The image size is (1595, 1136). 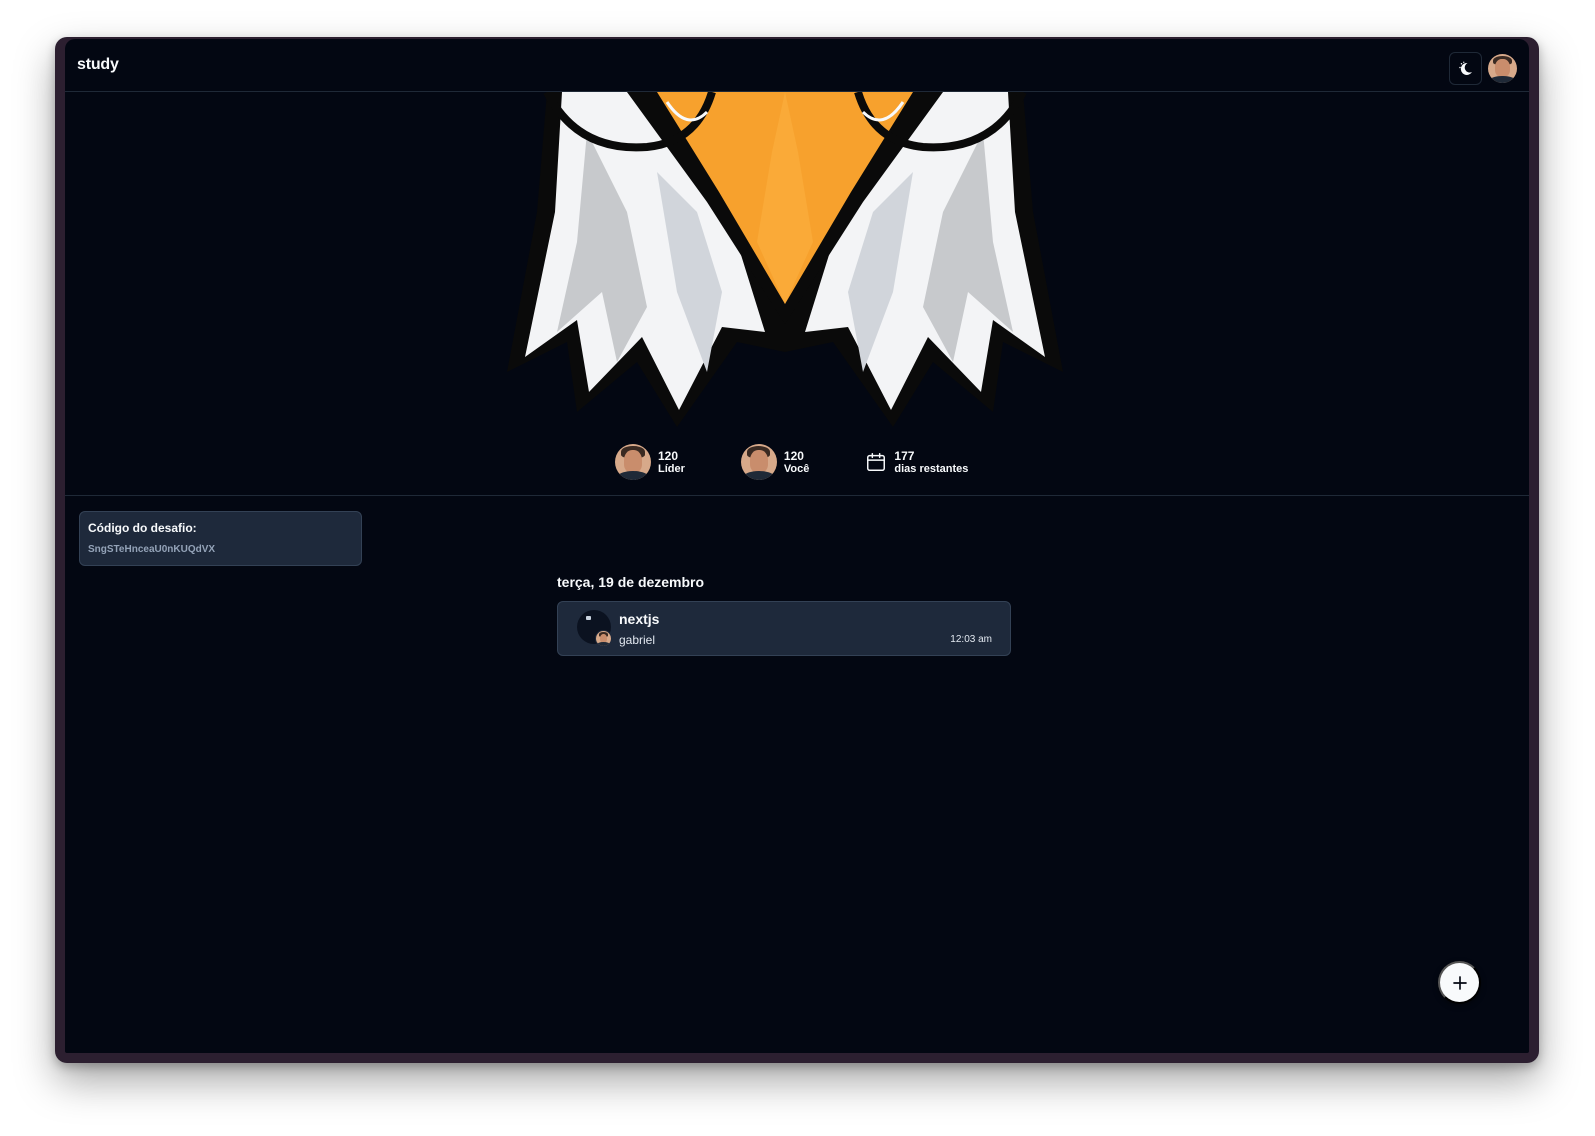 What do you see at coordinates (142, 528) in the screenshot?
I see `challenge-code-title: Código do desafio:` at bounding box center [142, 528].